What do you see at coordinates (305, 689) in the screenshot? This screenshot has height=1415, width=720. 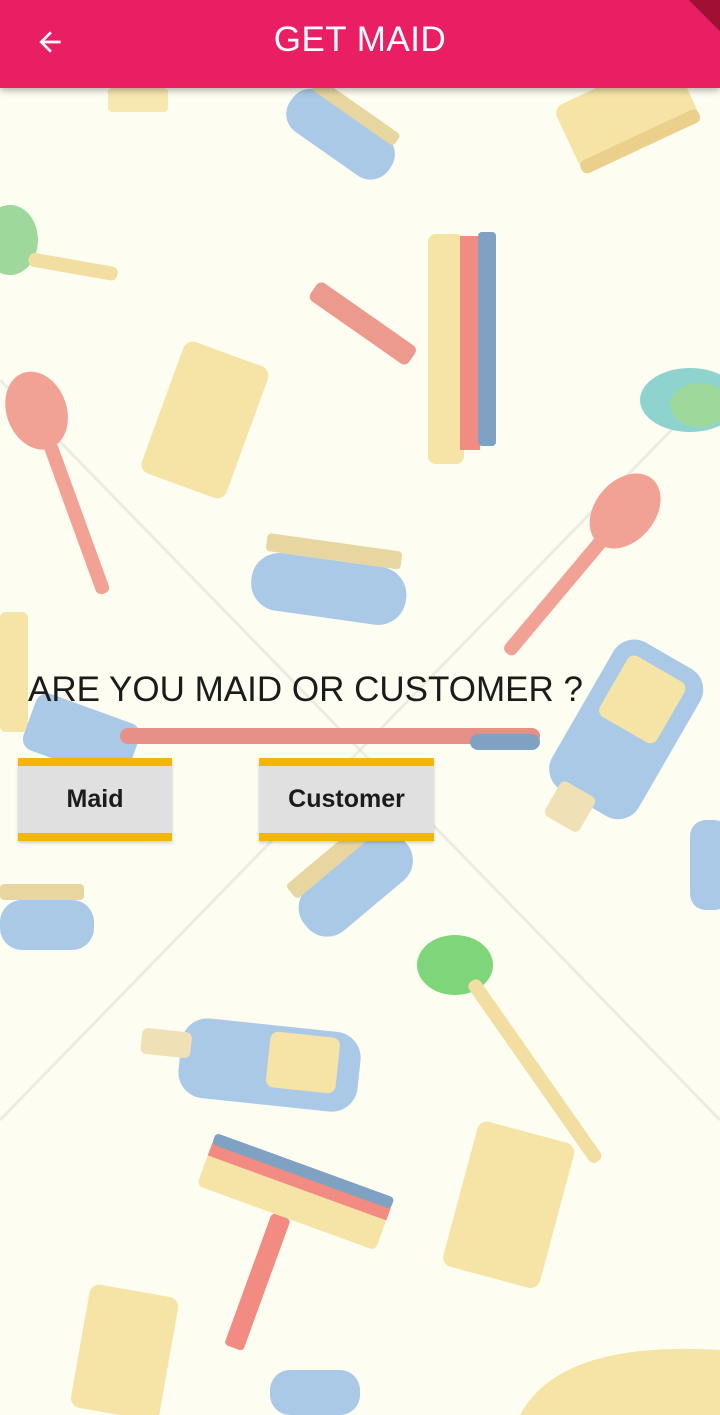 I see `role-question: ARE YOU MAID OR CUSTOMER ?` at bounding box center [305, 689].